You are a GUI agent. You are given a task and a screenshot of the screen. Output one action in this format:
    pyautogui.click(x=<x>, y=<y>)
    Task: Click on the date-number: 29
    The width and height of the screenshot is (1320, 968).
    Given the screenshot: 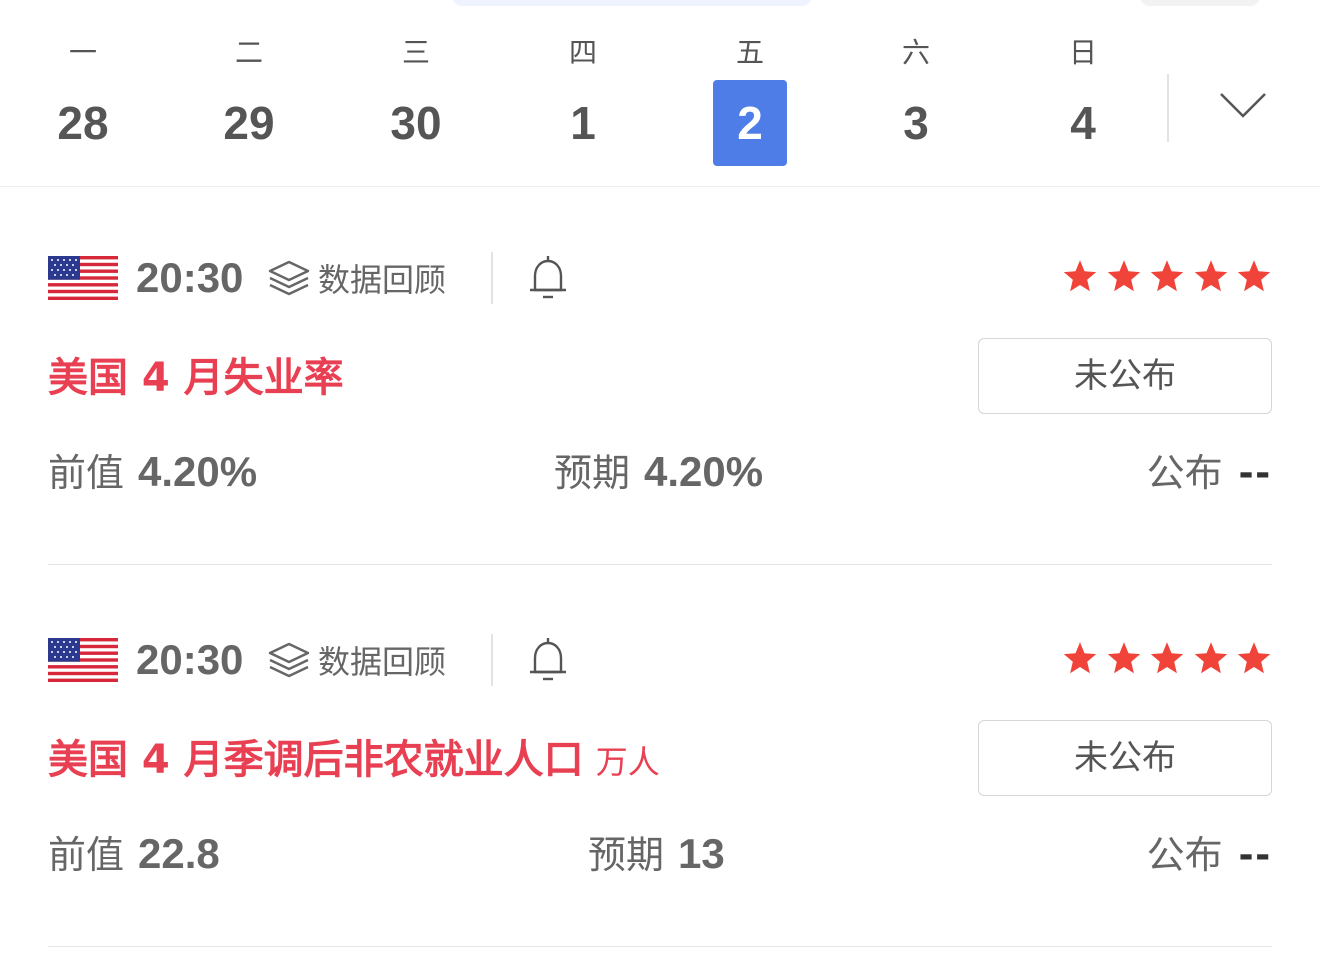 What is the action you would take?
    pyautogui.click(x=249, y=123)
    